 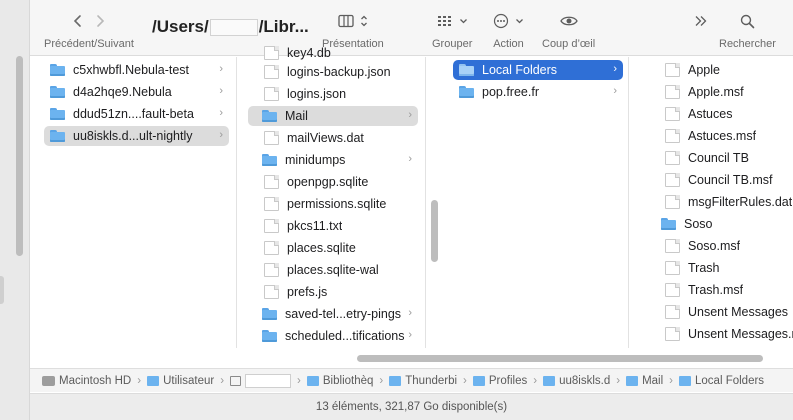 I want to click on list-item: minidumps ›, so click(x=337, y=160).